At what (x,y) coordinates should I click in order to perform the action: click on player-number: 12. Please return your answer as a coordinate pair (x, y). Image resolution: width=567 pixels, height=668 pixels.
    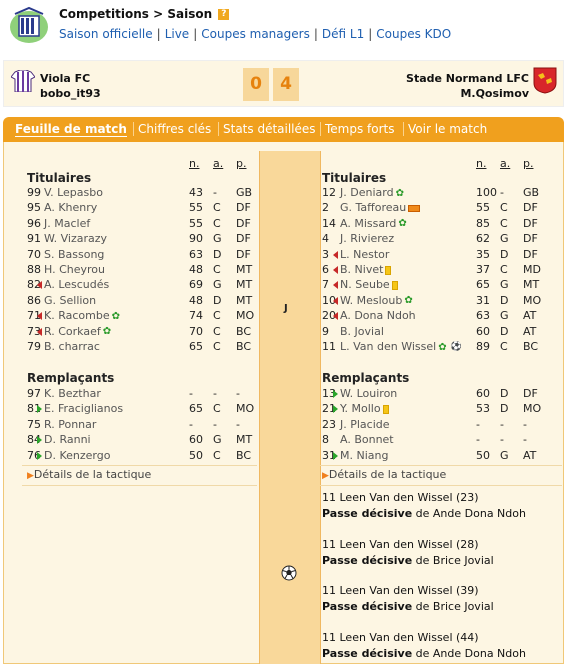
    Looking at the image, I should click on (329, 192).